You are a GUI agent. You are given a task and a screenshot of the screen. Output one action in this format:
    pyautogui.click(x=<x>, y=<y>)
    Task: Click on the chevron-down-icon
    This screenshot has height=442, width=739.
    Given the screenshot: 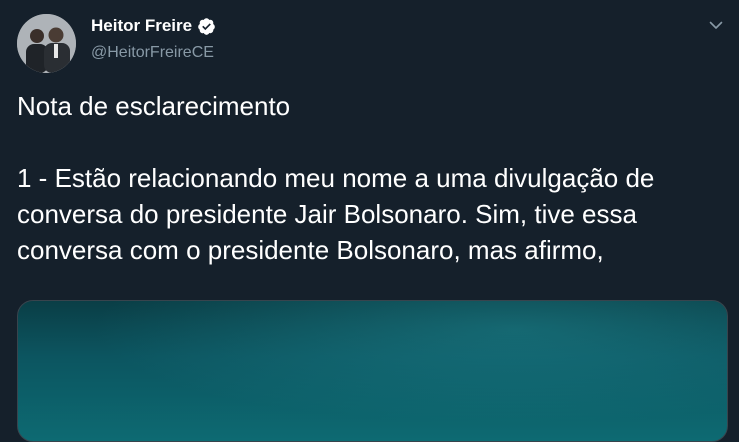 What is the action you would take?
    pyautogui.click(x=716, y=25)
    